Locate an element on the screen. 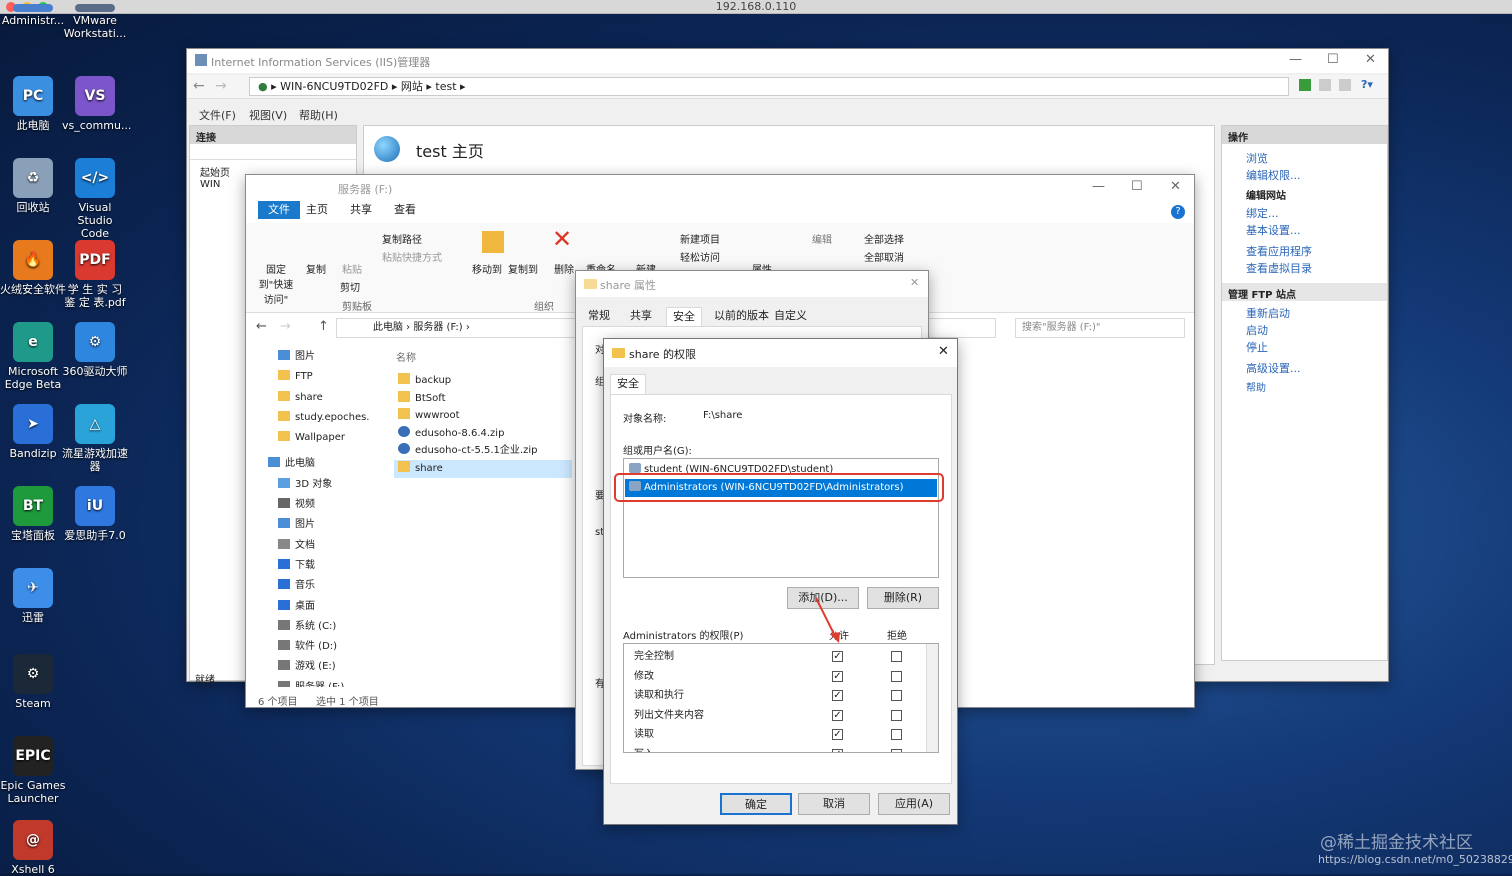 Image resolution: width=1512 pixels, height=876 pixels. action-0: 浏览 is located at coordinates (1316, 158).